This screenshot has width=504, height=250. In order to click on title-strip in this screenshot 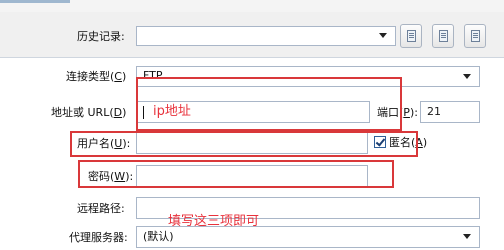, I will do `click(252, 6)`.